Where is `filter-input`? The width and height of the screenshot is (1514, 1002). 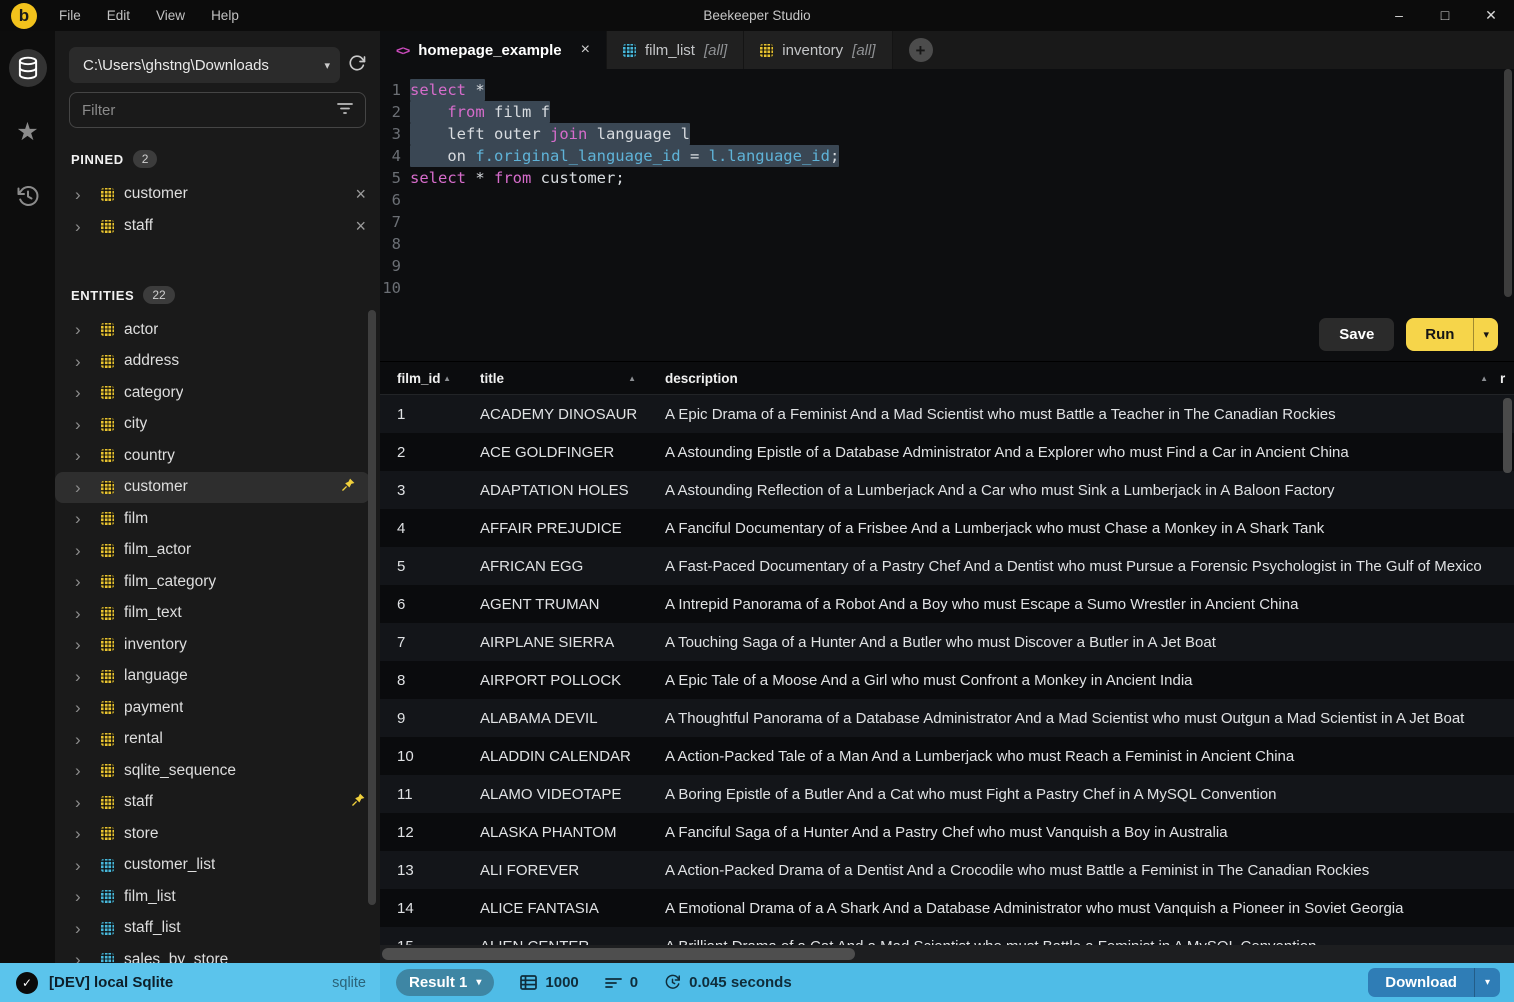
filter-input is located at coordinates (209, 110).